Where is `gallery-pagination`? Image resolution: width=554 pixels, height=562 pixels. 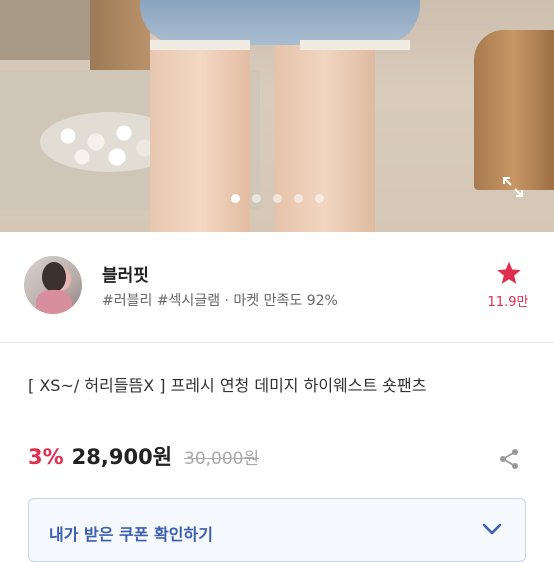
gallery-pagination is located at coordinates (277, 198).